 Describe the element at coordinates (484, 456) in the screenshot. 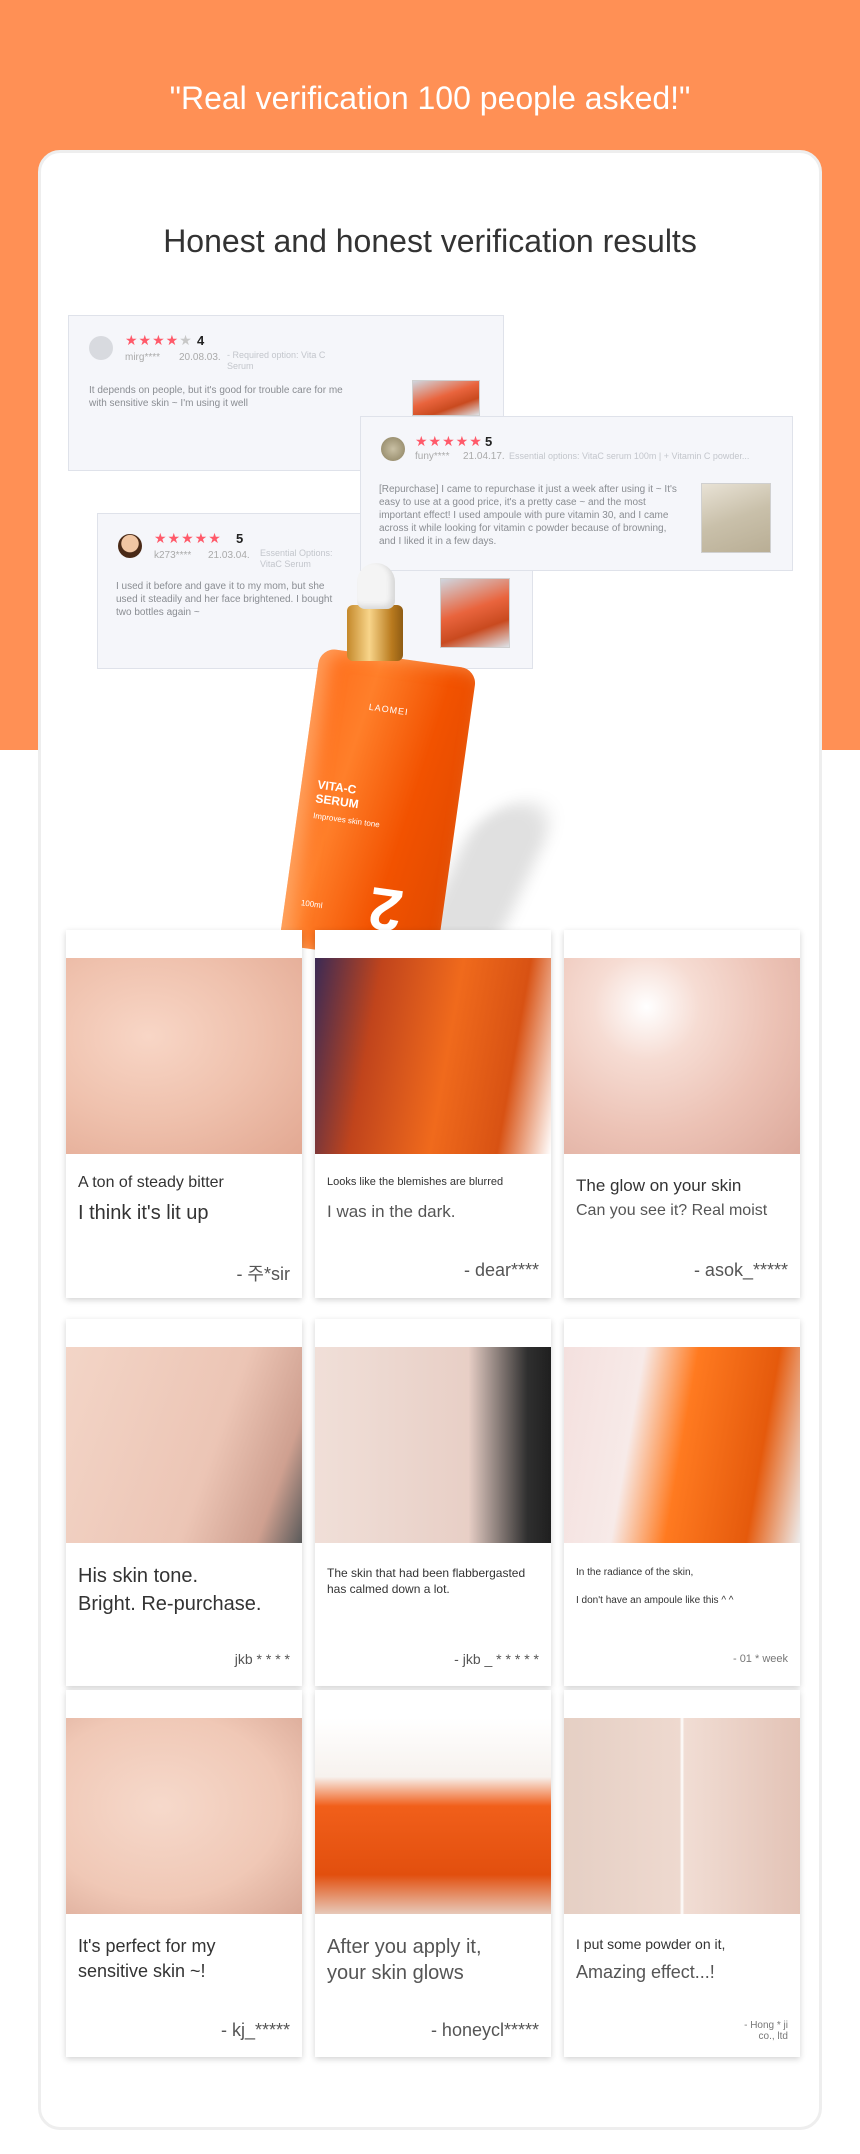

I see `review-date: 21.04.17.` at that location.